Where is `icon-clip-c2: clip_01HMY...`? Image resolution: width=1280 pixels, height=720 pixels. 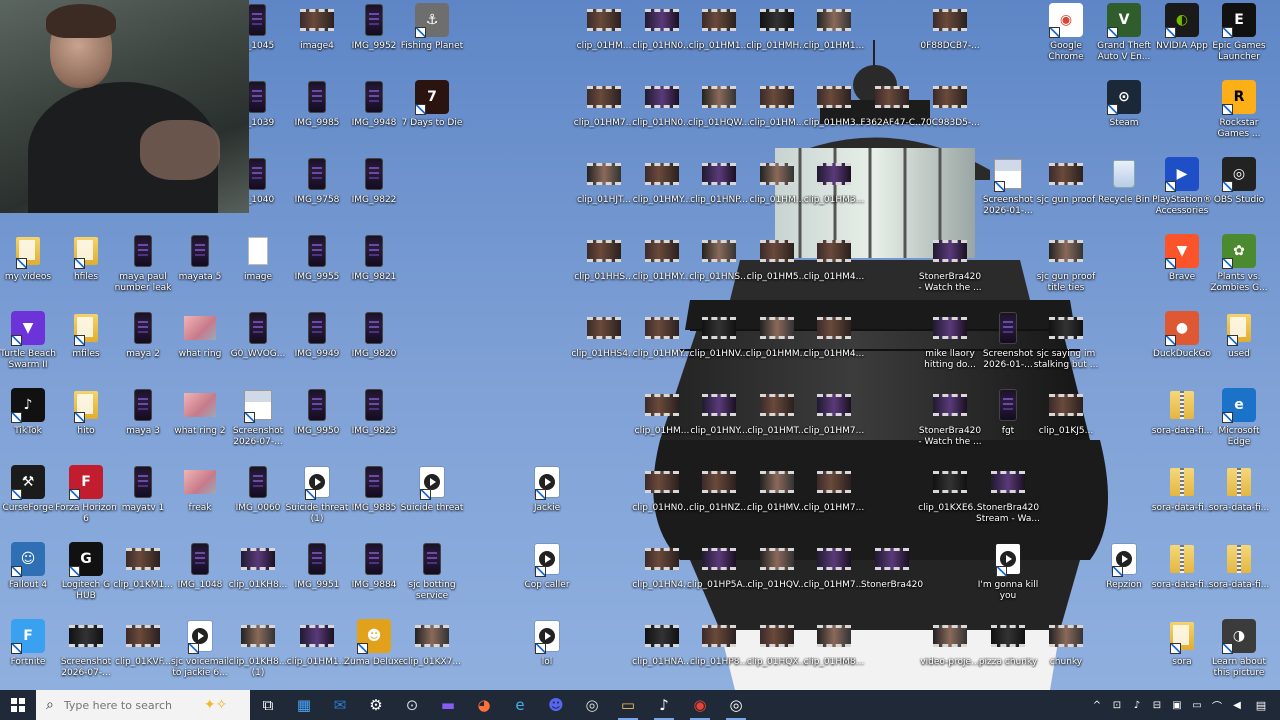 icon-clip-c2: clip_01HMY... is located at coordinates (662, 181).